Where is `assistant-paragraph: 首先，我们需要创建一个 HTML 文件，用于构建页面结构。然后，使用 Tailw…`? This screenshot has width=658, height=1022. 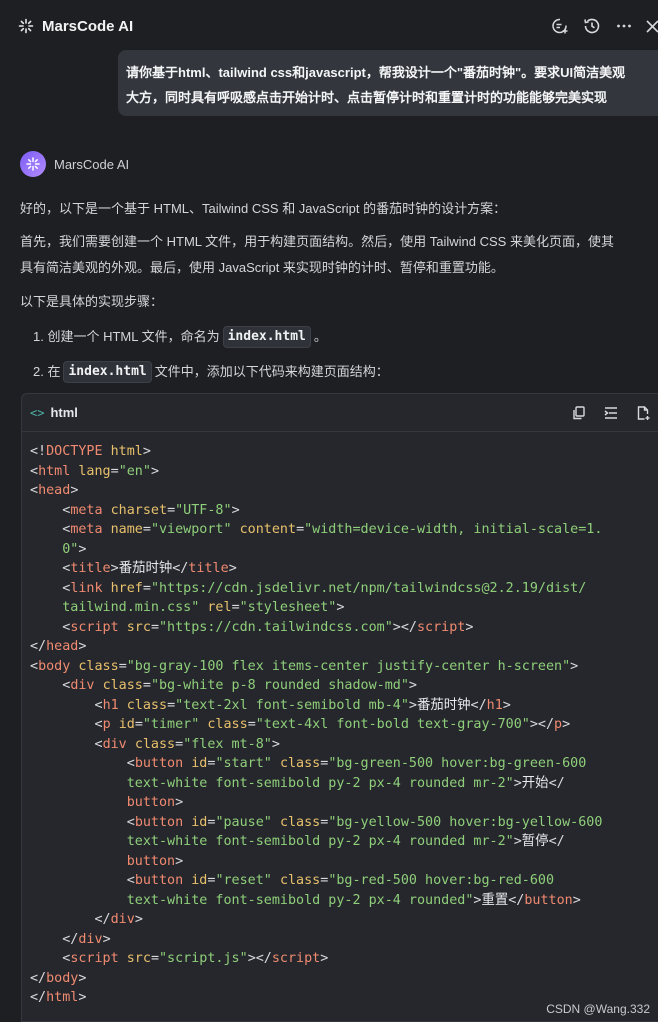
assistant-paragraph: 首先，我们需要创建一个 HTML 文件，用于构建页面结构。然后，使用 Tailw… is located at coordinates (339, 255).